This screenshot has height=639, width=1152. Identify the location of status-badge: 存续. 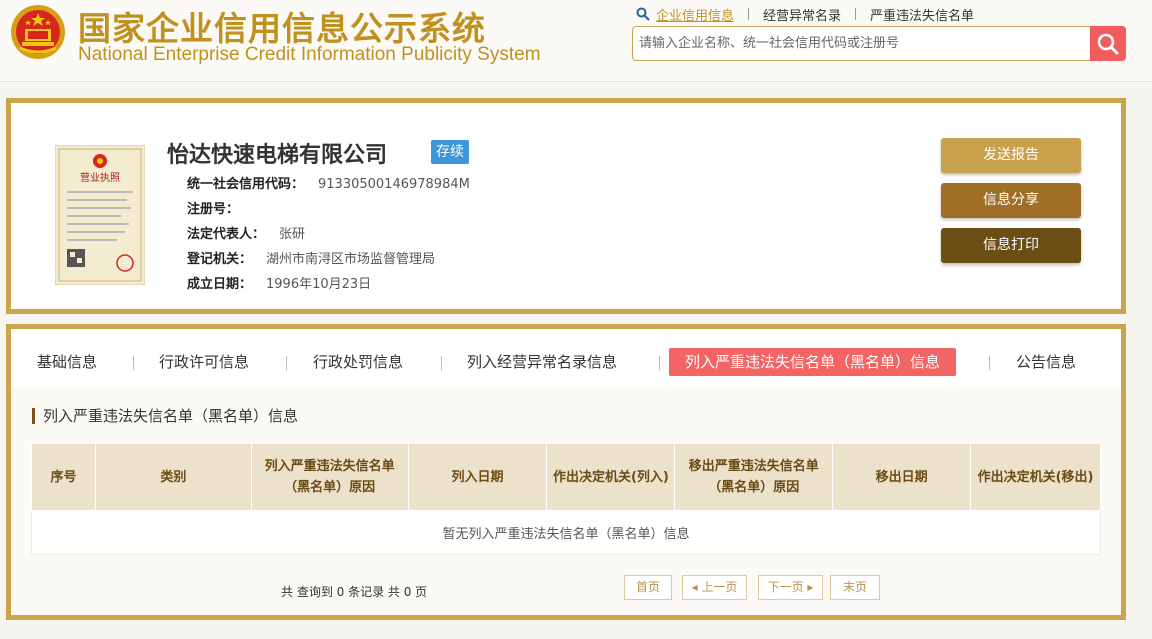
(450, 152).